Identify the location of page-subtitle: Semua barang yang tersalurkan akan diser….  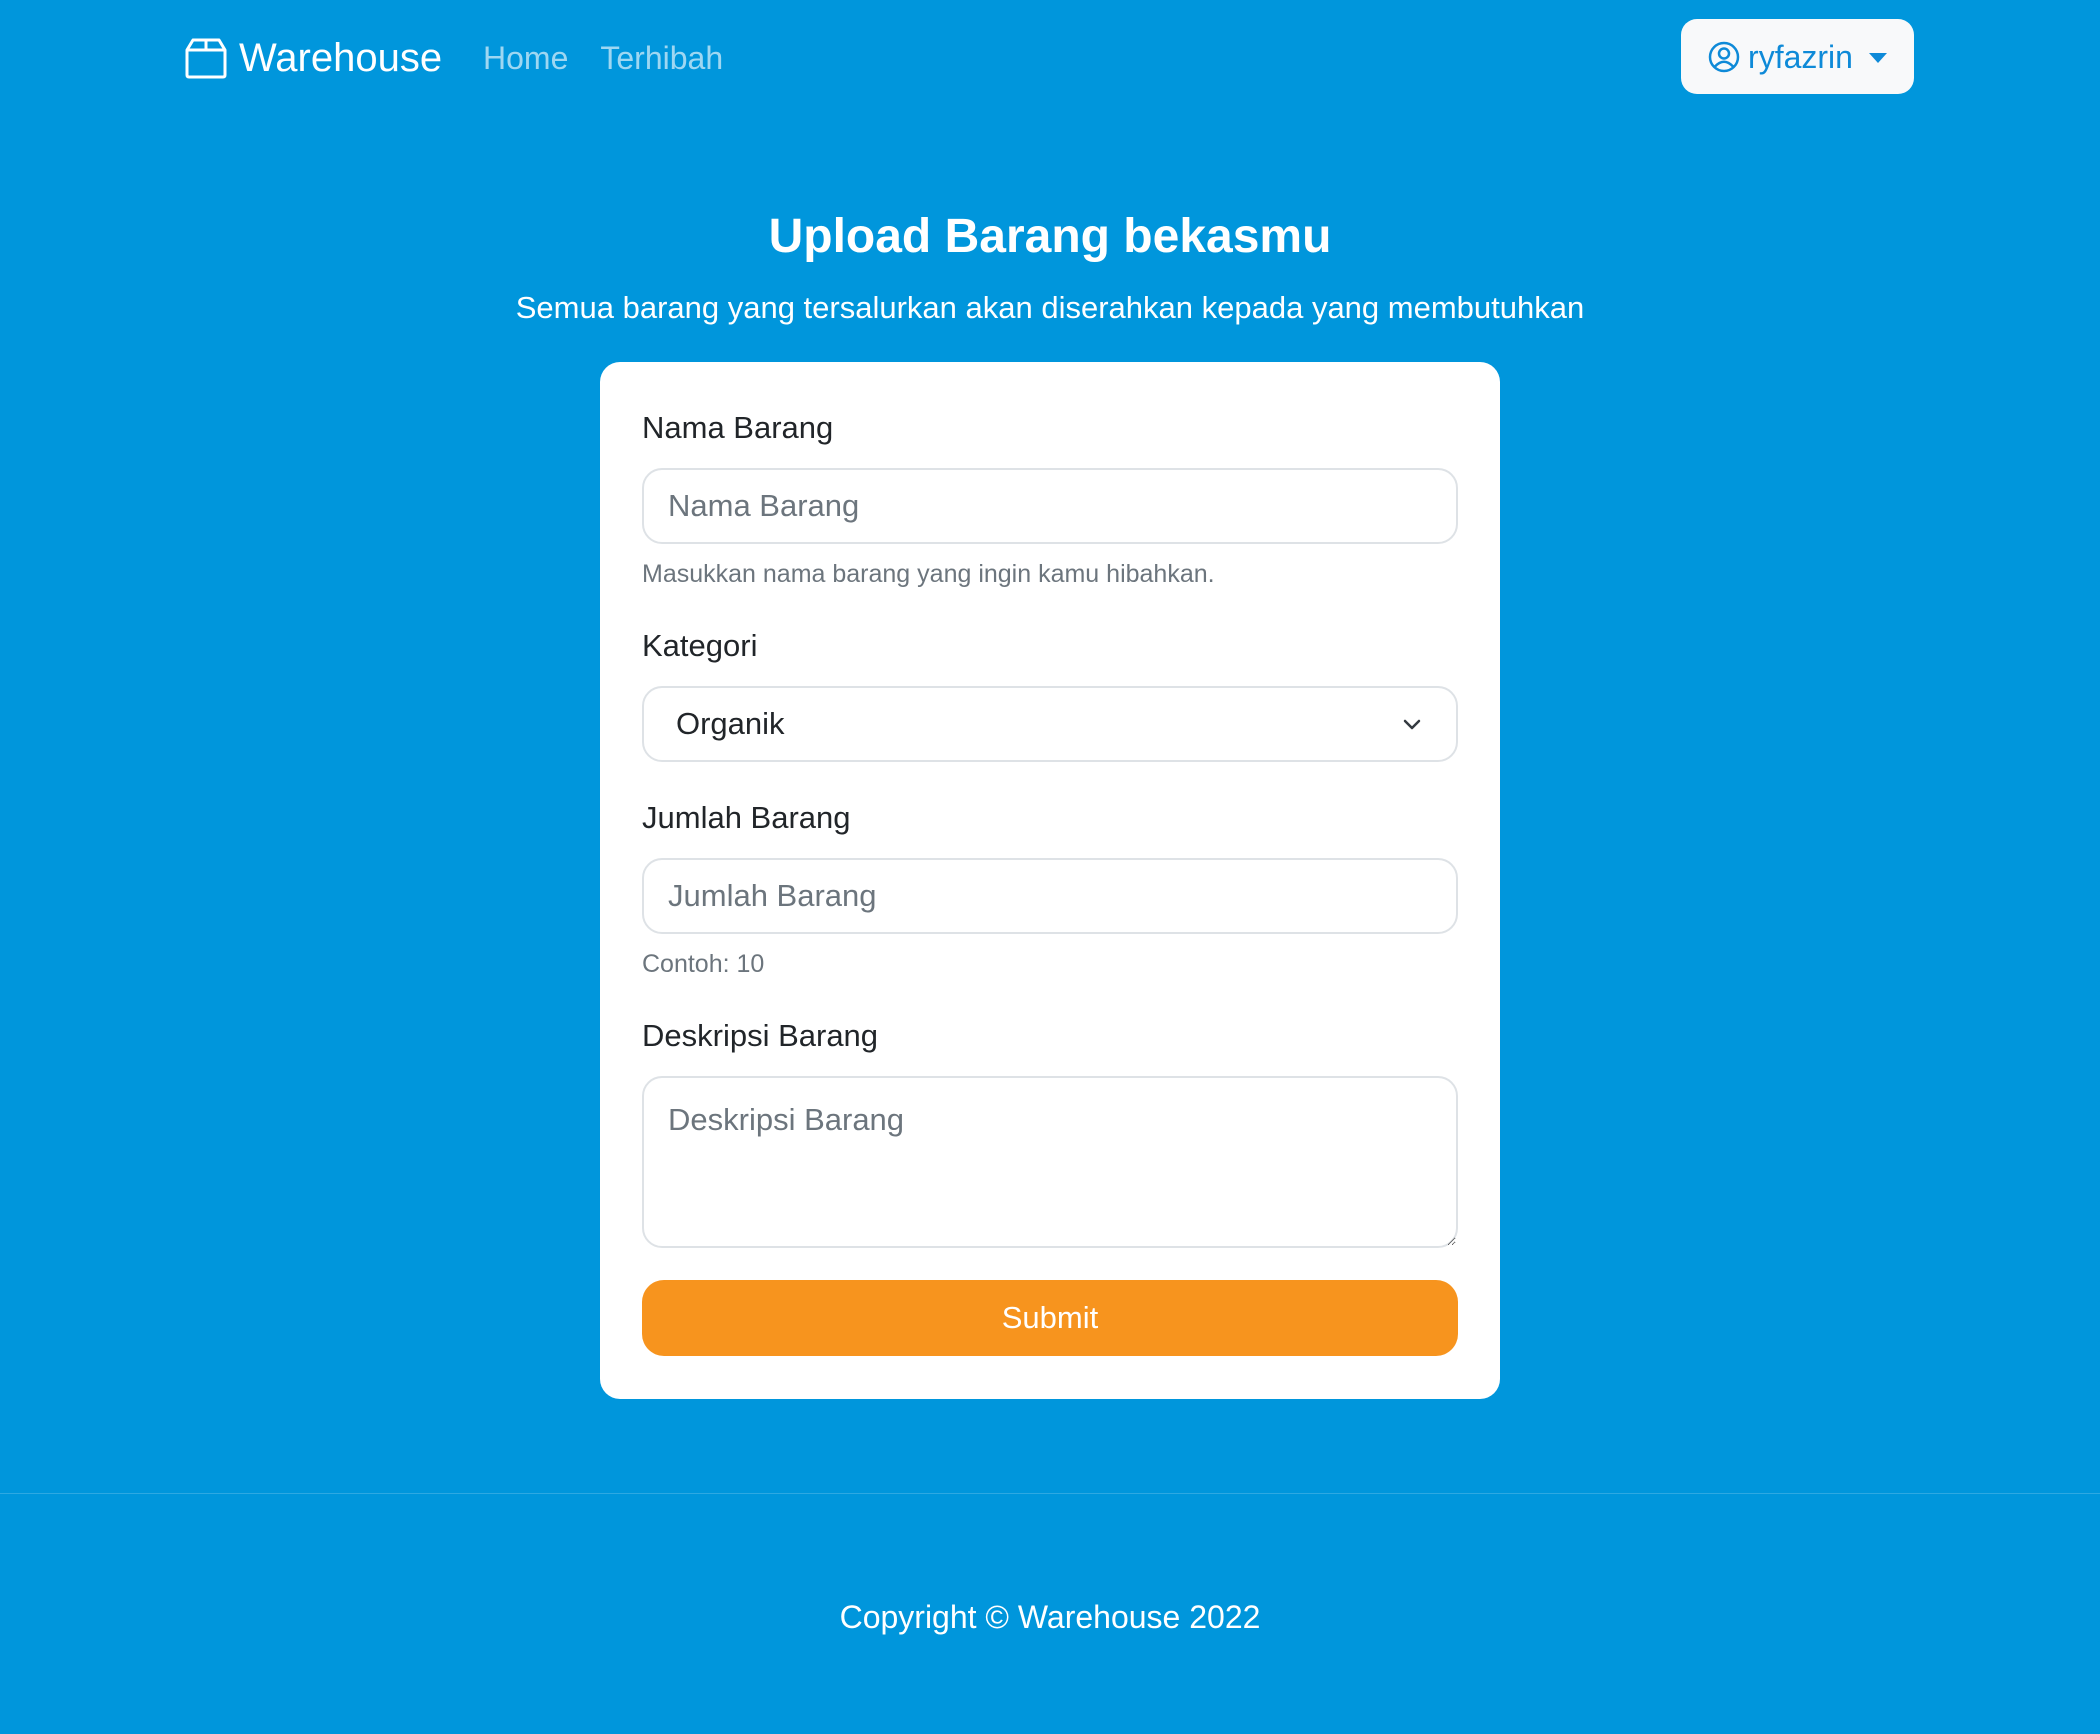
(1050, 307).